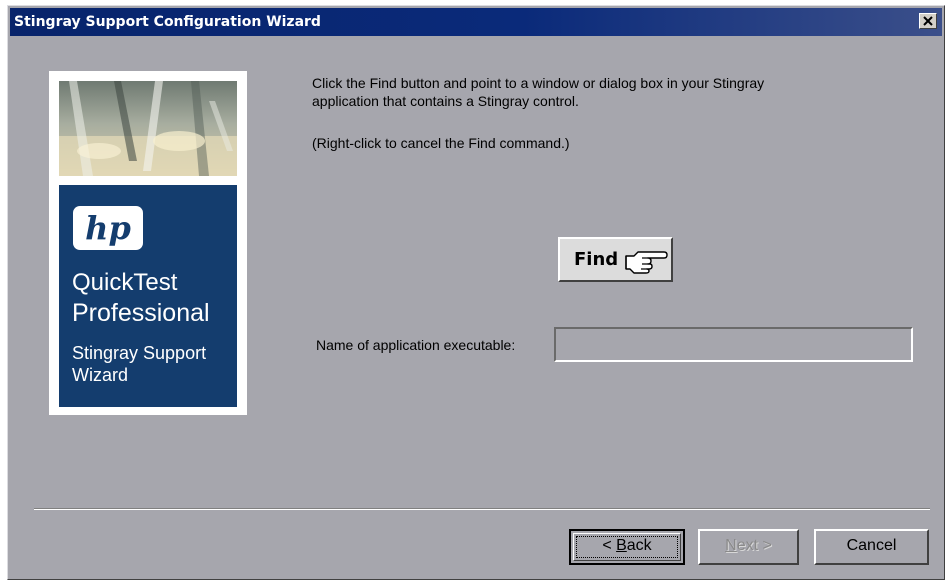 The height and width of the screenshot is (582, 945). I want to click on back-button: < Back, so click(627, 547).